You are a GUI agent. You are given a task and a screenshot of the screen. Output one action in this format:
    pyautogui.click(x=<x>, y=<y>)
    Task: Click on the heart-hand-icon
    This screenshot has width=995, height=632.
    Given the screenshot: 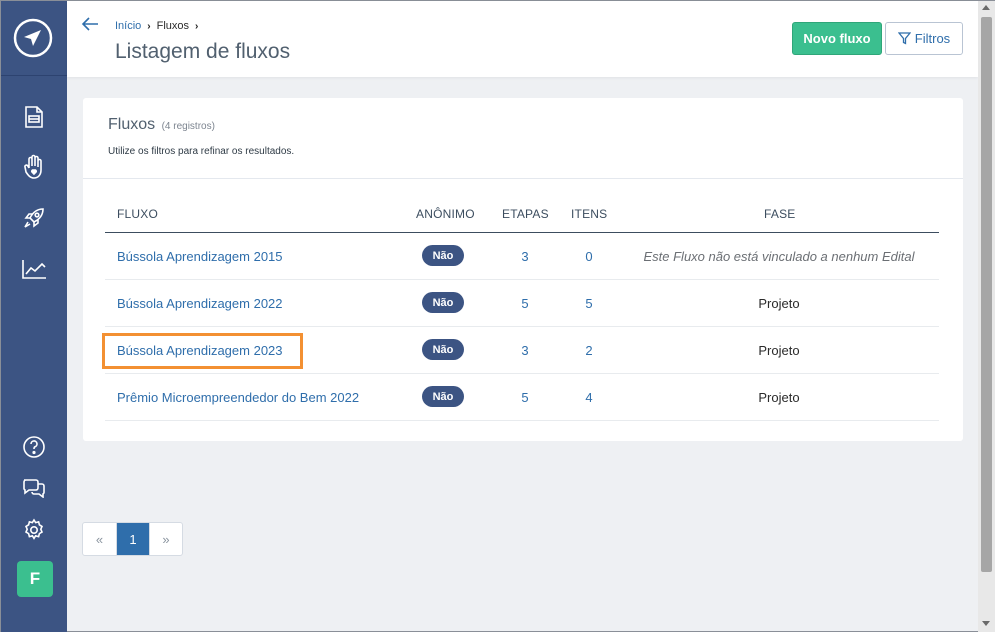 What is the action you would take?
    pyautogui.click(x=34, y=167)
    